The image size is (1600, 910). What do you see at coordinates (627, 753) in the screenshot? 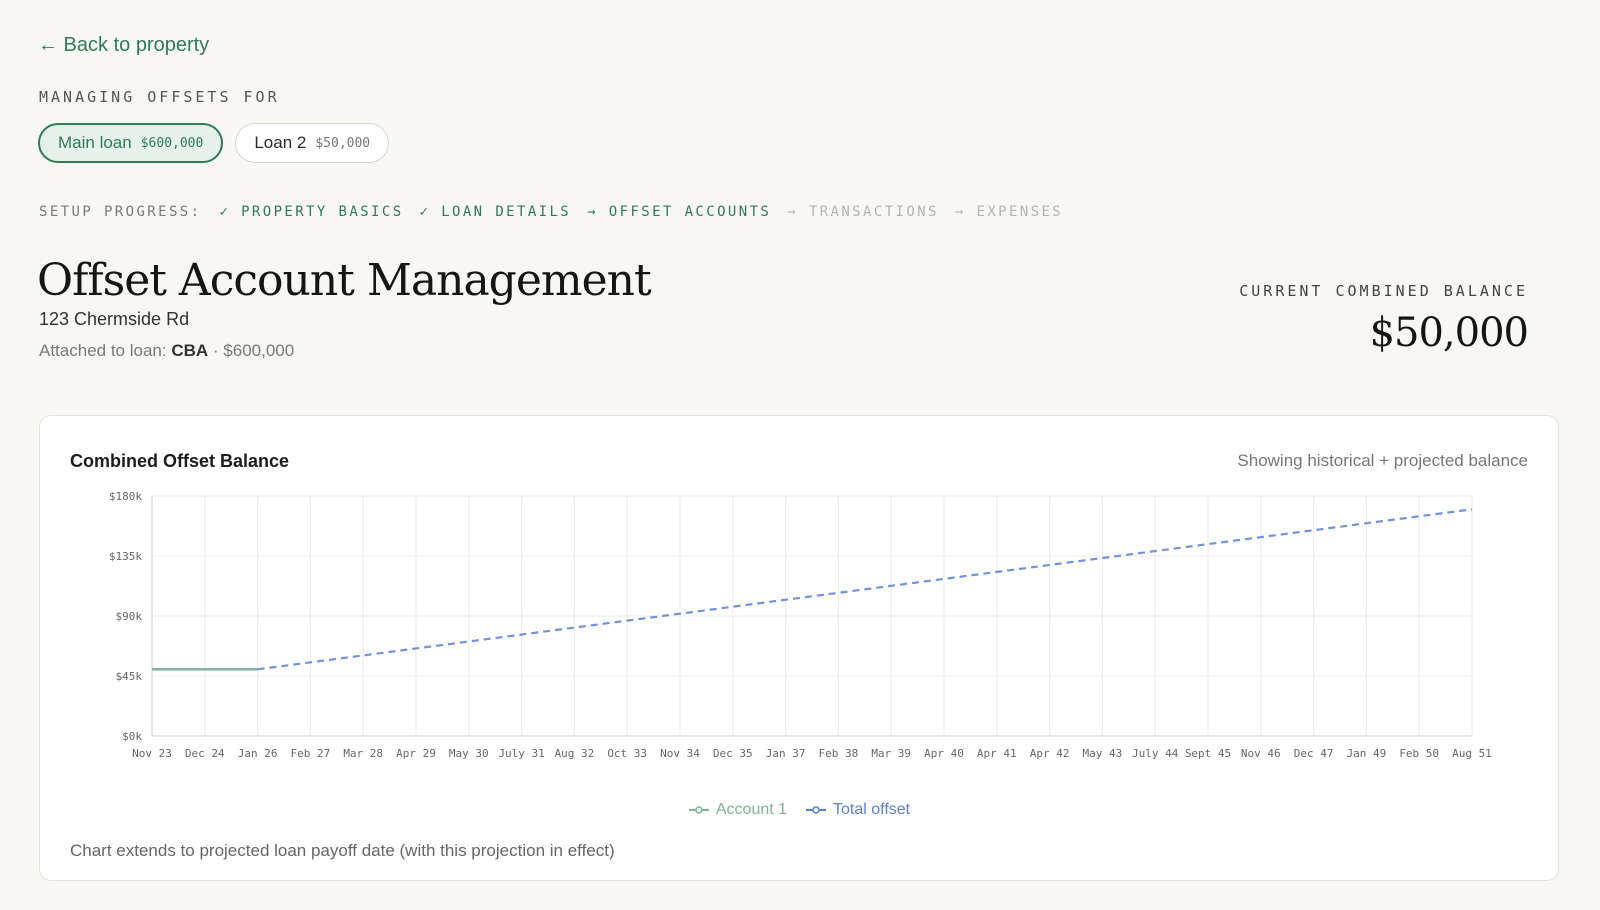
I see `x-tick-label: Oct 33` at bounding box center [627, 753].